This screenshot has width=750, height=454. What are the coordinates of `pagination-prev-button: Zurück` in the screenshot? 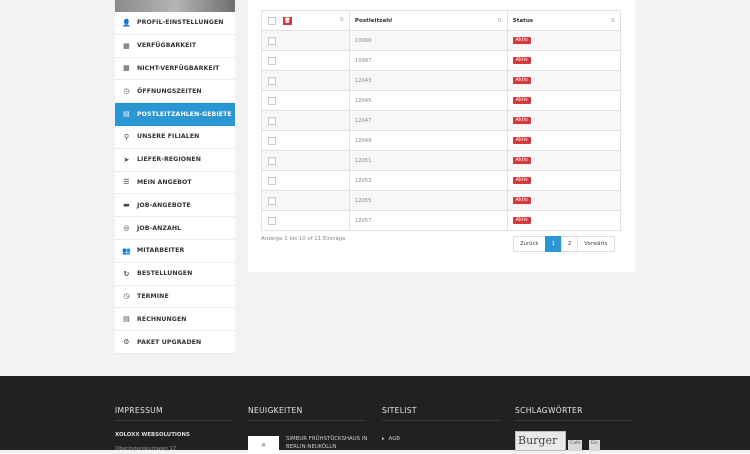 It's located at (529, 244).